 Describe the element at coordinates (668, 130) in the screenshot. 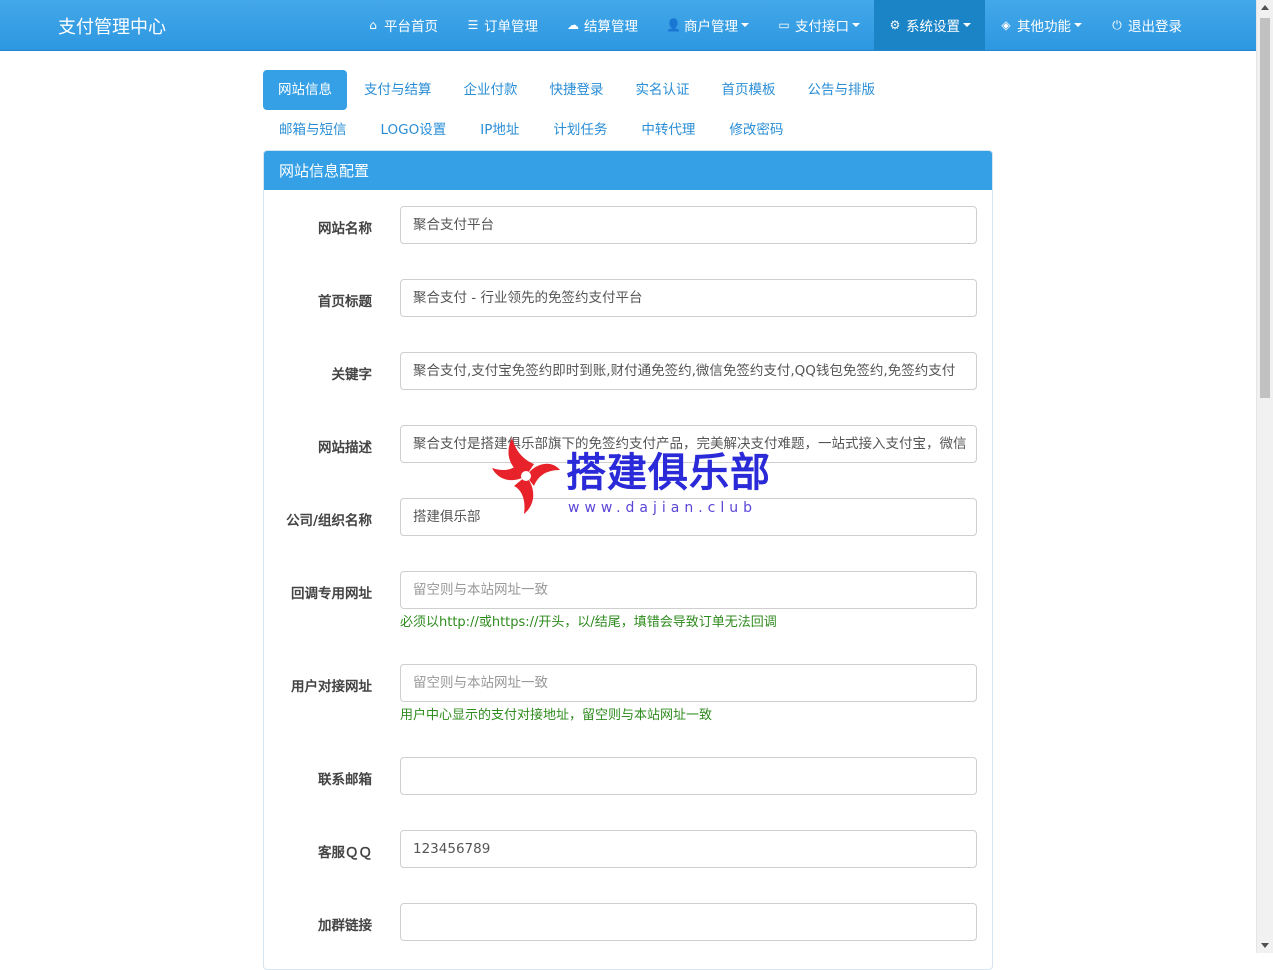

I see `tab-tabs_row2-4: 中转代理` at that location.